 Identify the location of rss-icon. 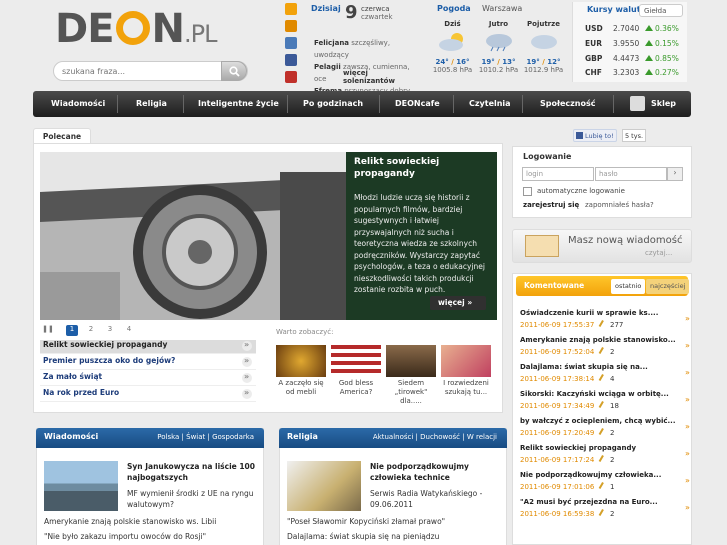
(291, 9).